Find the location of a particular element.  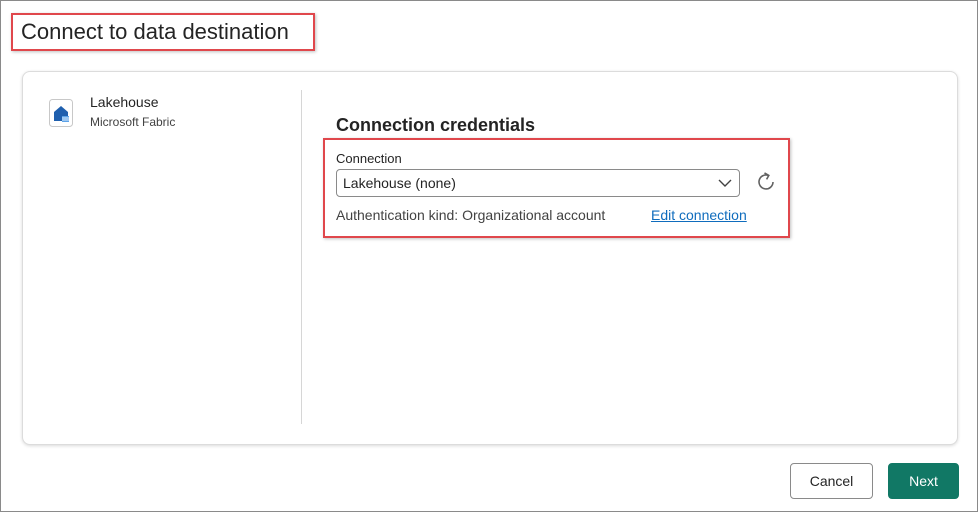

connection-select-value: Lakehouse (none) is located at coordinates (399, 183).